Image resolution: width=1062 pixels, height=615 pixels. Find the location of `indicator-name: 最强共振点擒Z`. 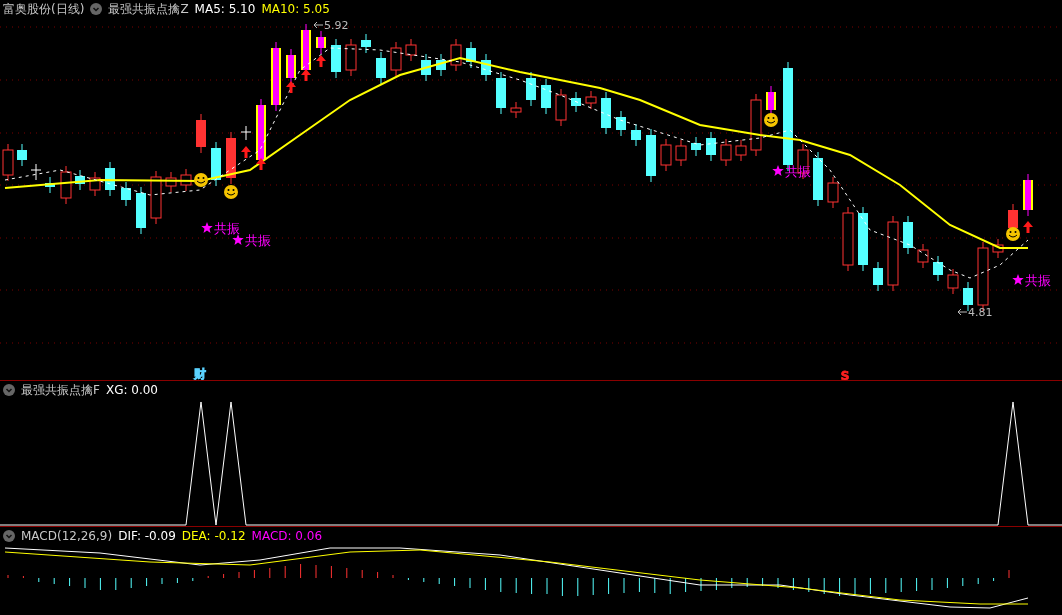

indicator-name: 最强共振点擒Z is located at coordinates (148, 9).